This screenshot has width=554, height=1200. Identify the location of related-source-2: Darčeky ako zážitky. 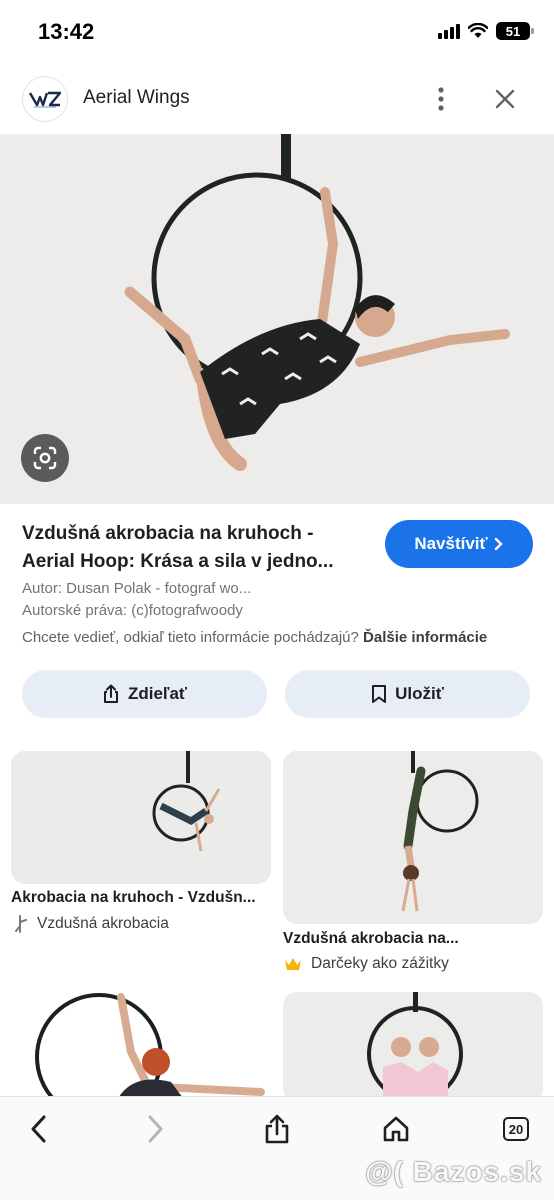
(366, 964).